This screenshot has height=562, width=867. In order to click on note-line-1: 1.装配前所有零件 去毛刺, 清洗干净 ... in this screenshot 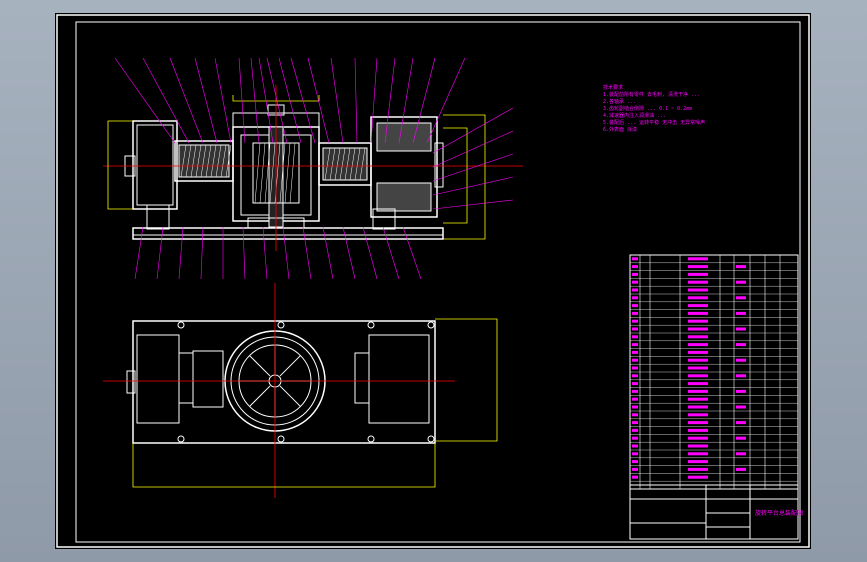, I will do `click(652, 95)`.